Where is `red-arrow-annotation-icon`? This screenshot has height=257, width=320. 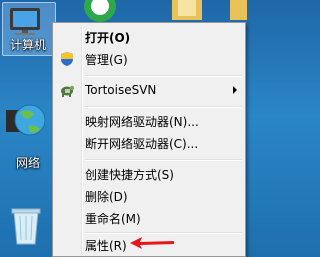
red-arrow-annotation-icon is located at coordinates (152, 243).